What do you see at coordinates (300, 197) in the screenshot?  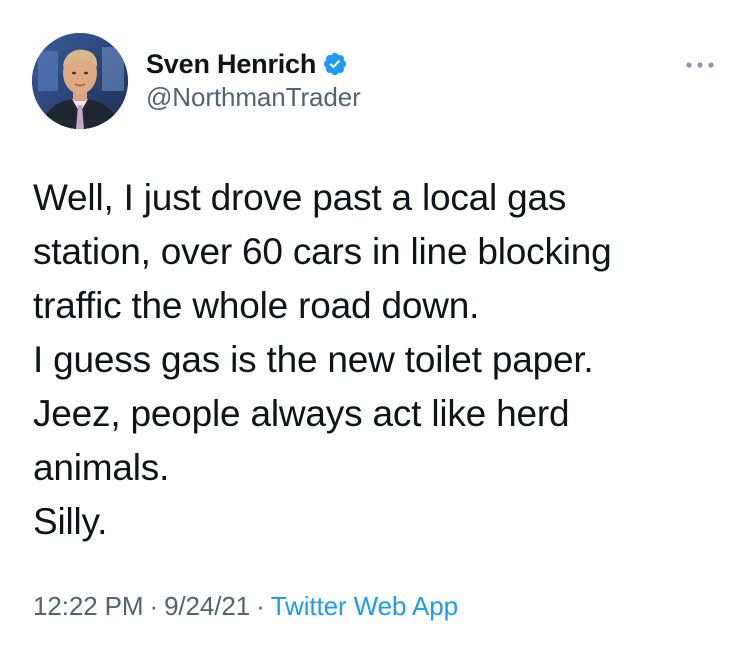 I see `tweet-text-line: Well, I just drove past a local gas` at bounding box center [300, 197].